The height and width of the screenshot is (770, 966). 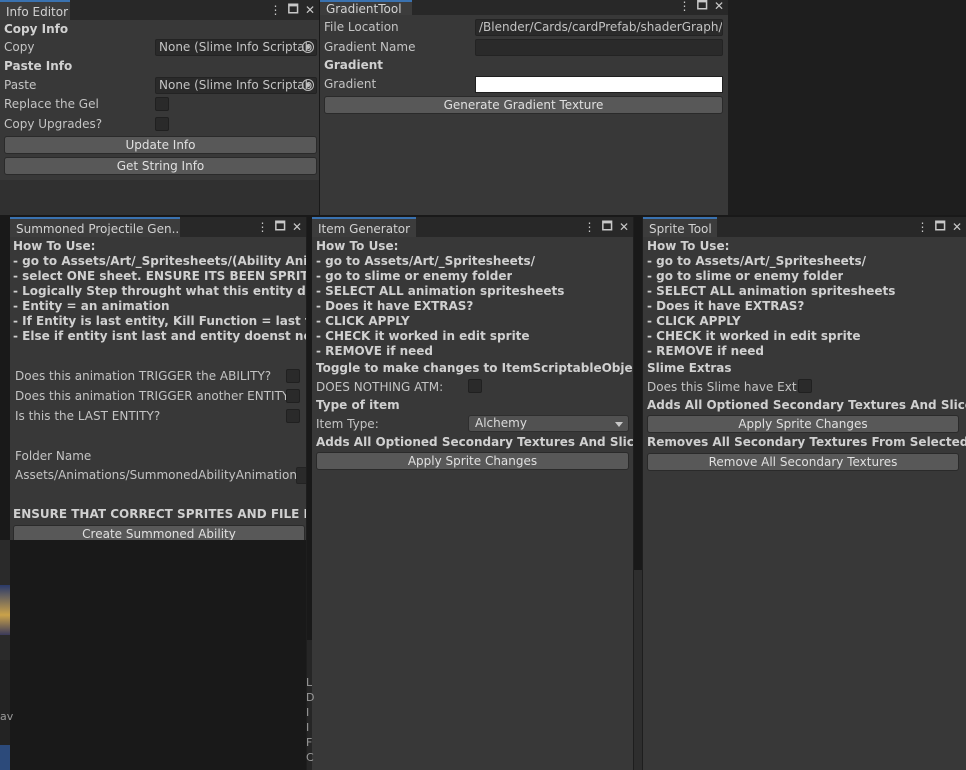 What do you see at coordinates (20, 85) in the screenshot?
I see `paste-label: Paste` at bounding box center [20, 85].